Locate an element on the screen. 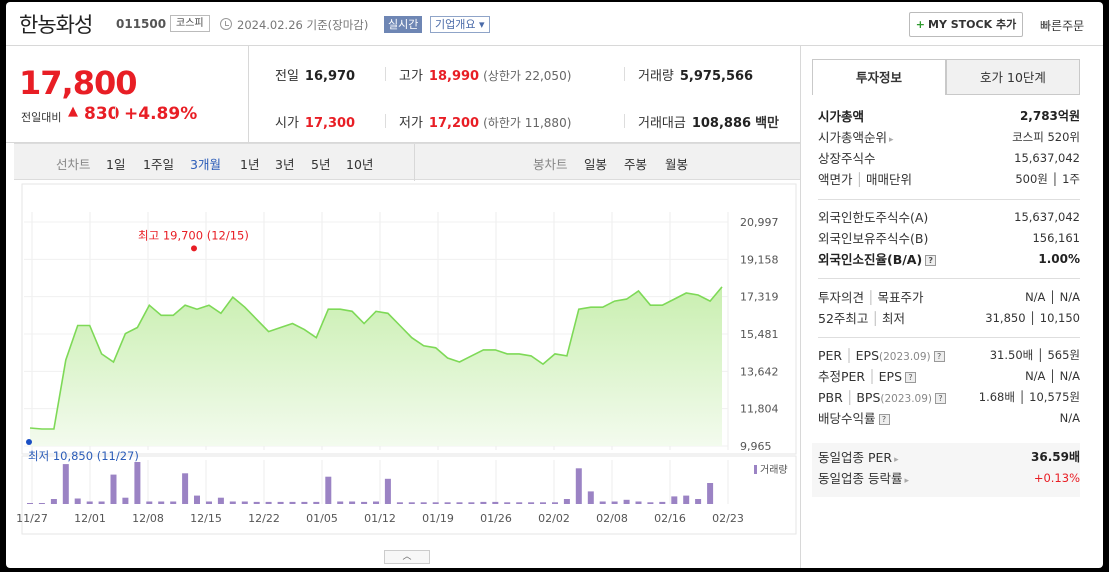  x-tick-label: 12/01 is located at coordinates (90, 518).